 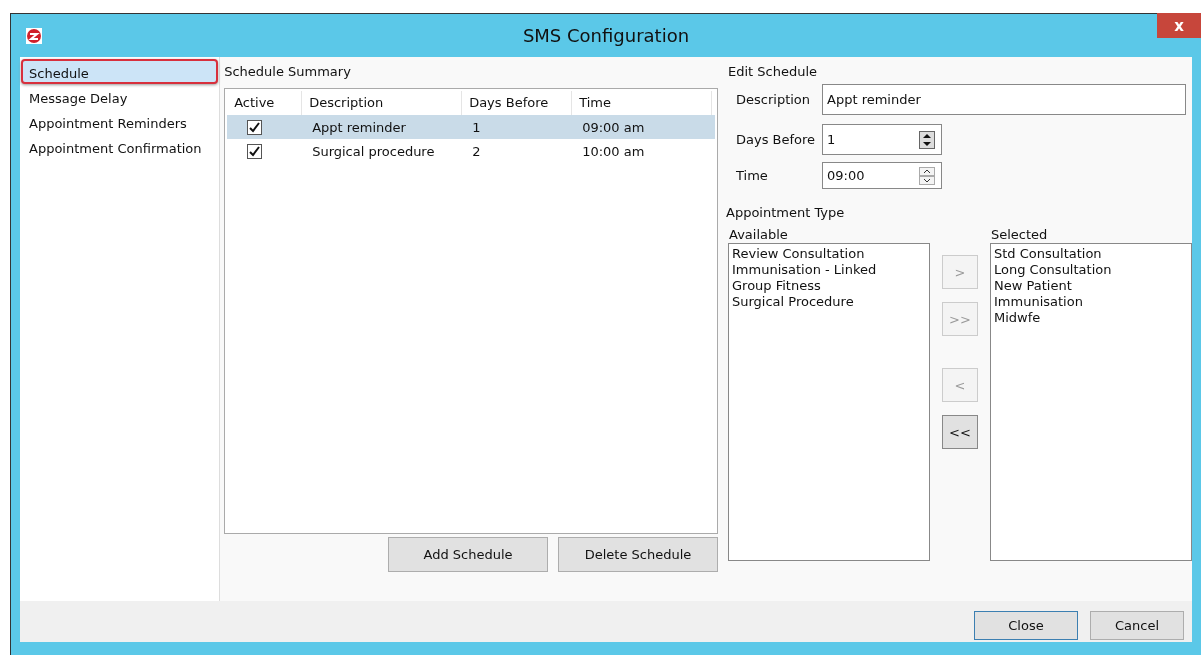 I want to click on days-before-field: 1, so click(x=882, y=139).